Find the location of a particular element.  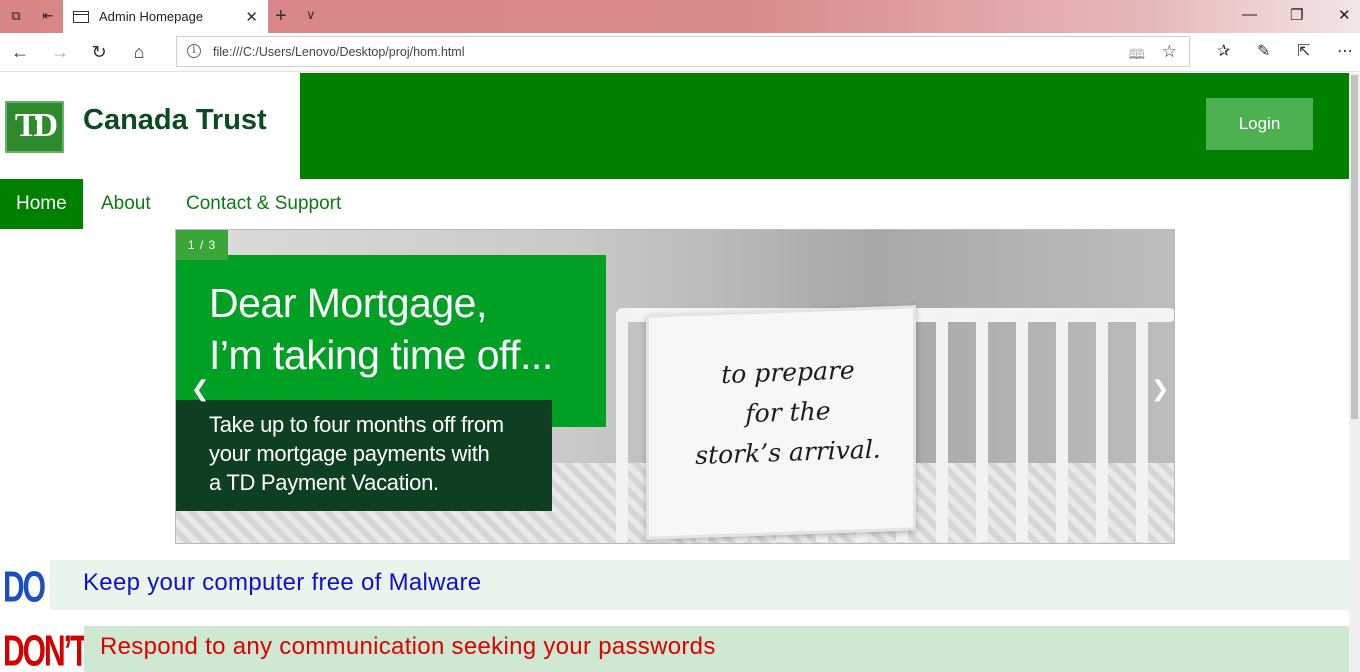

header-band is located at coordinates (824, 126).